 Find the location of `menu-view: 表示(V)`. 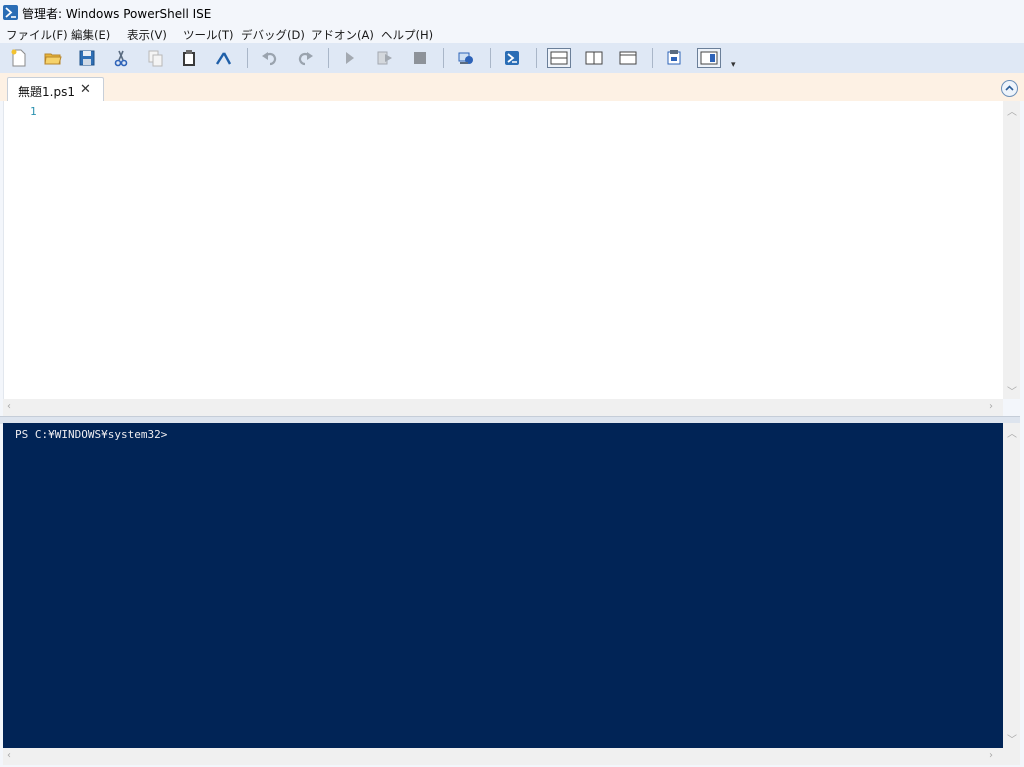

menu-view: 表示(V) is located at coordinates (147, 35).